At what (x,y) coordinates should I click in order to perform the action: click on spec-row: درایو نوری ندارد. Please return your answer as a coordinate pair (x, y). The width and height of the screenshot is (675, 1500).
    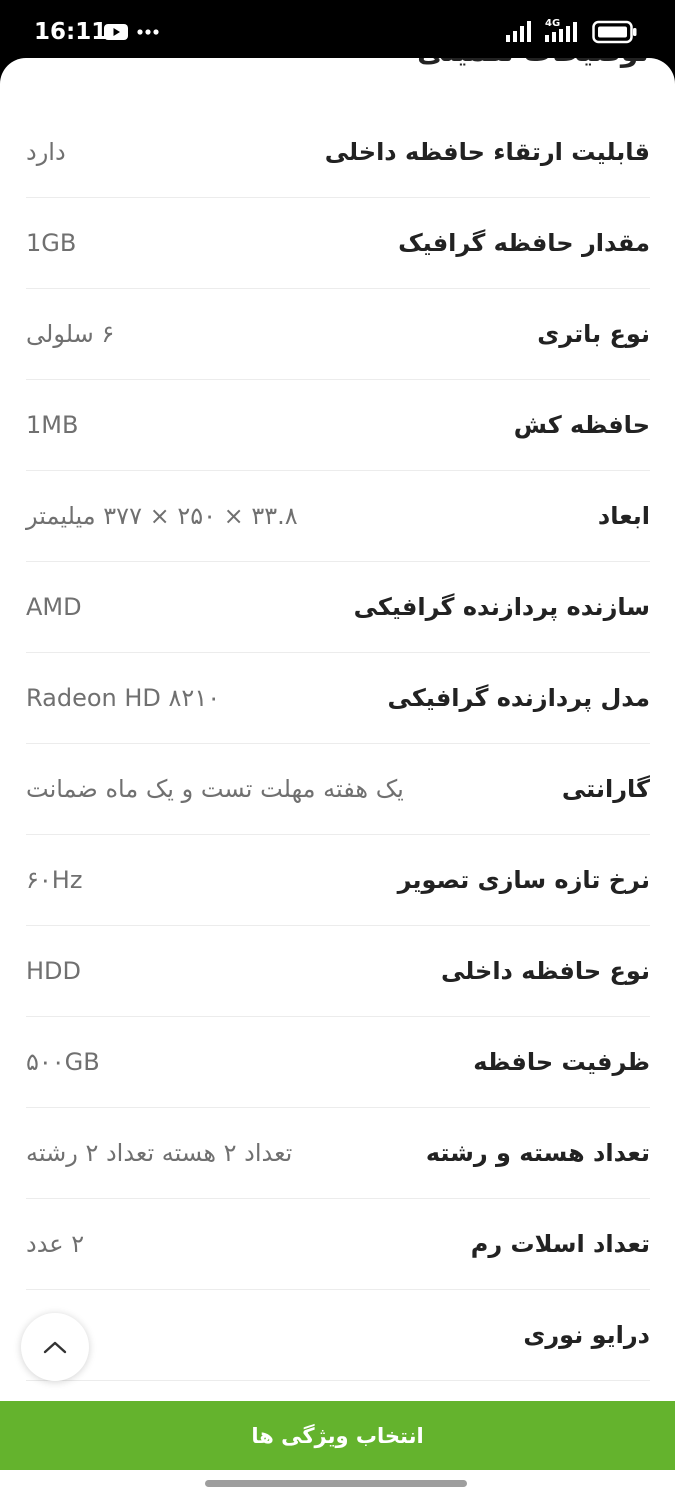
    Looking at the image, I should click on (338, 1335).